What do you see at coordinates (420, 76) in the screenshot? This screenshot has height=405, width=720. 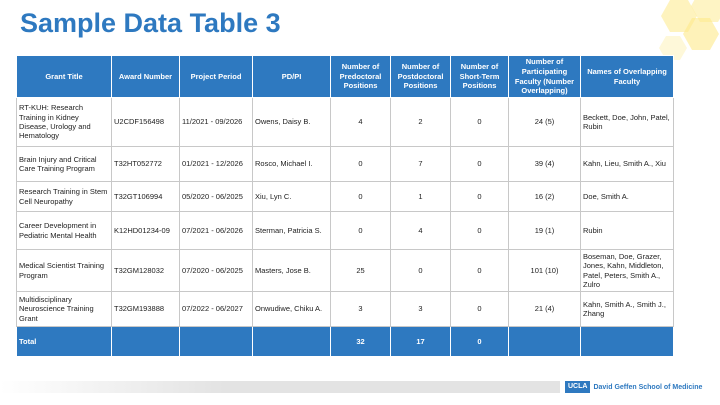 I see `header-postdoctoral: Number of Postdoctoral Positions` at bounding box center [420, 76].